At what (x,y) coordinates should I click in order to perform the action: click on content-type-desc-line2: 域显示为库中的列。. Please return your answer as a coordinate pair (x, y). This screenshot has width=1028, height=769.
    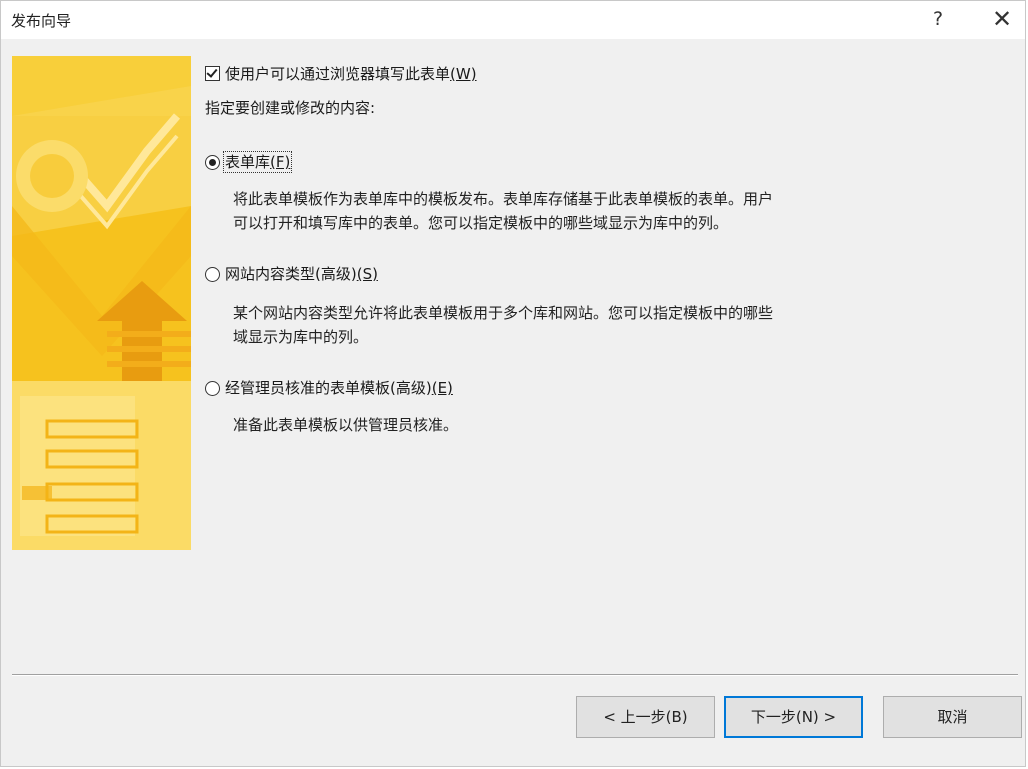
    Looking at the image, I should click on (301, 337).